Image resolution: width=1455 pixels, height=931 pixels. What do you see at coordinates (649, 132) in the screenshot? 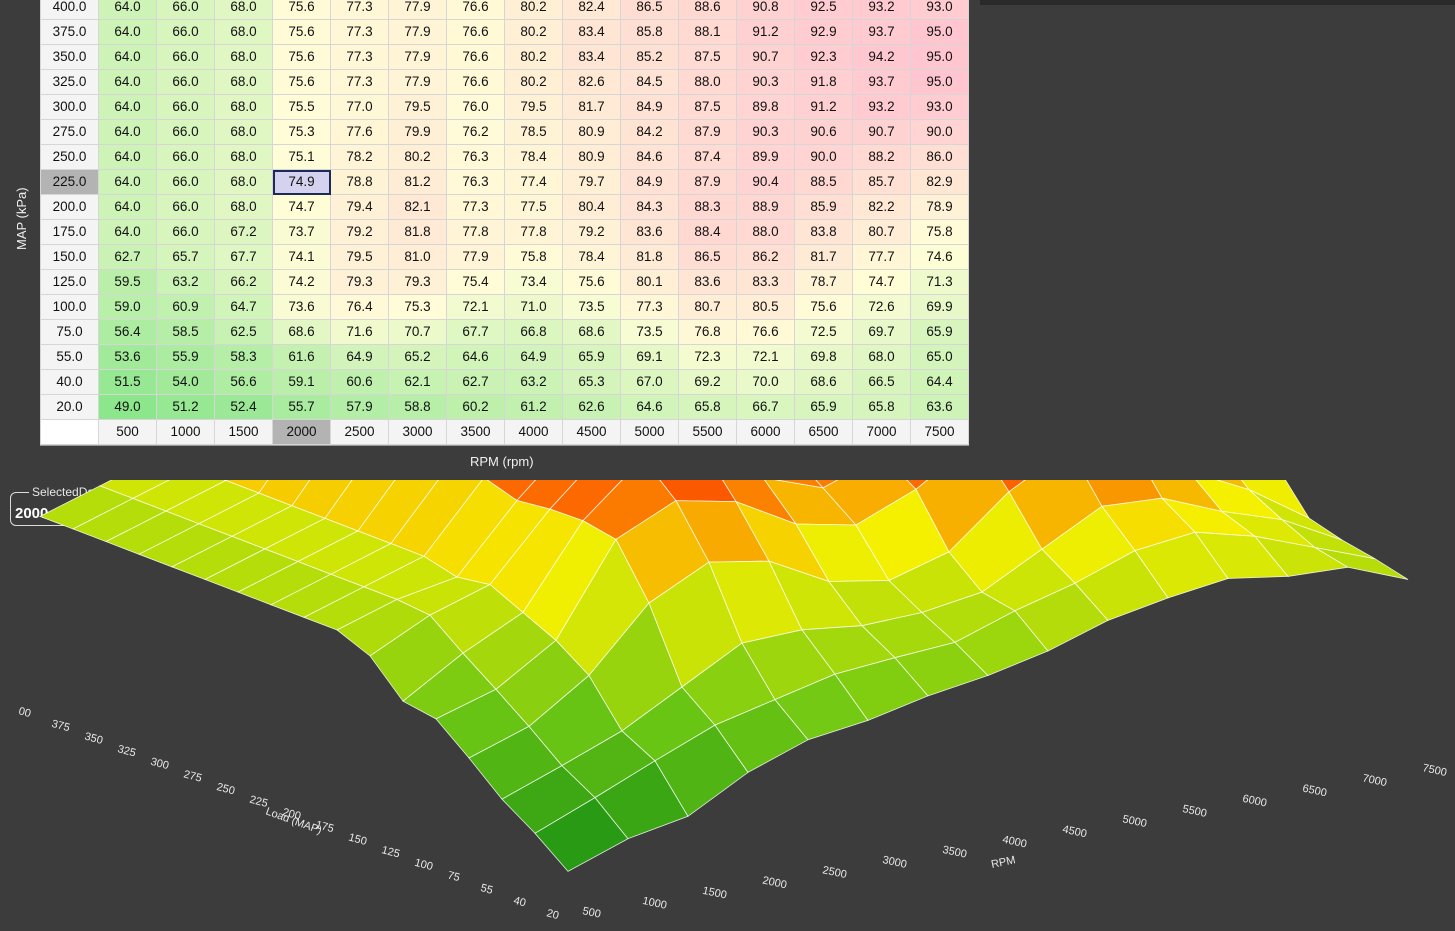
I see `table-cell: 84.2` at bounding box center [649, 132].